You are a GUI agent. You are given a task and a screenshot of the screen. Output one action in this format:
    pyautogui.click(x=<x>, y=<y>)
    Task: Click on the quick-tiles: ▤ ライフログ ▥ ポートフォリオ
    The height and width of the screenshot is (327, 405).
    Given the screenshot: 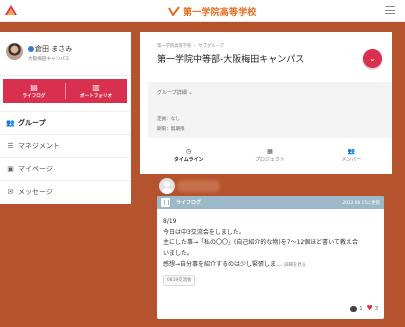 What is the action you would take?
    pyautogui.click(x=65, y=91)
    